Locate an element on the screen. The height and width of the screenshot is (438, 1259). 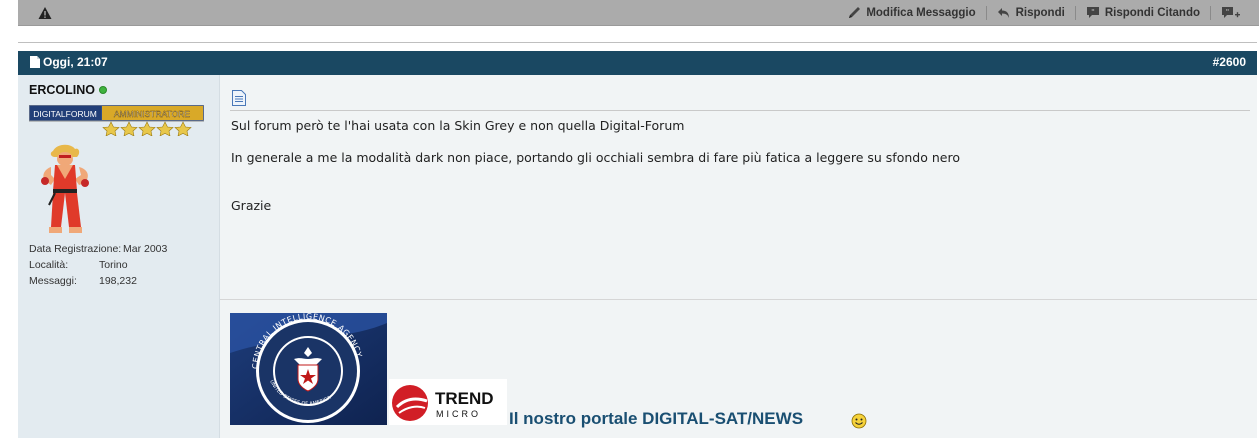
username-link: ERCOLINO is located at coordinates (62, 90).